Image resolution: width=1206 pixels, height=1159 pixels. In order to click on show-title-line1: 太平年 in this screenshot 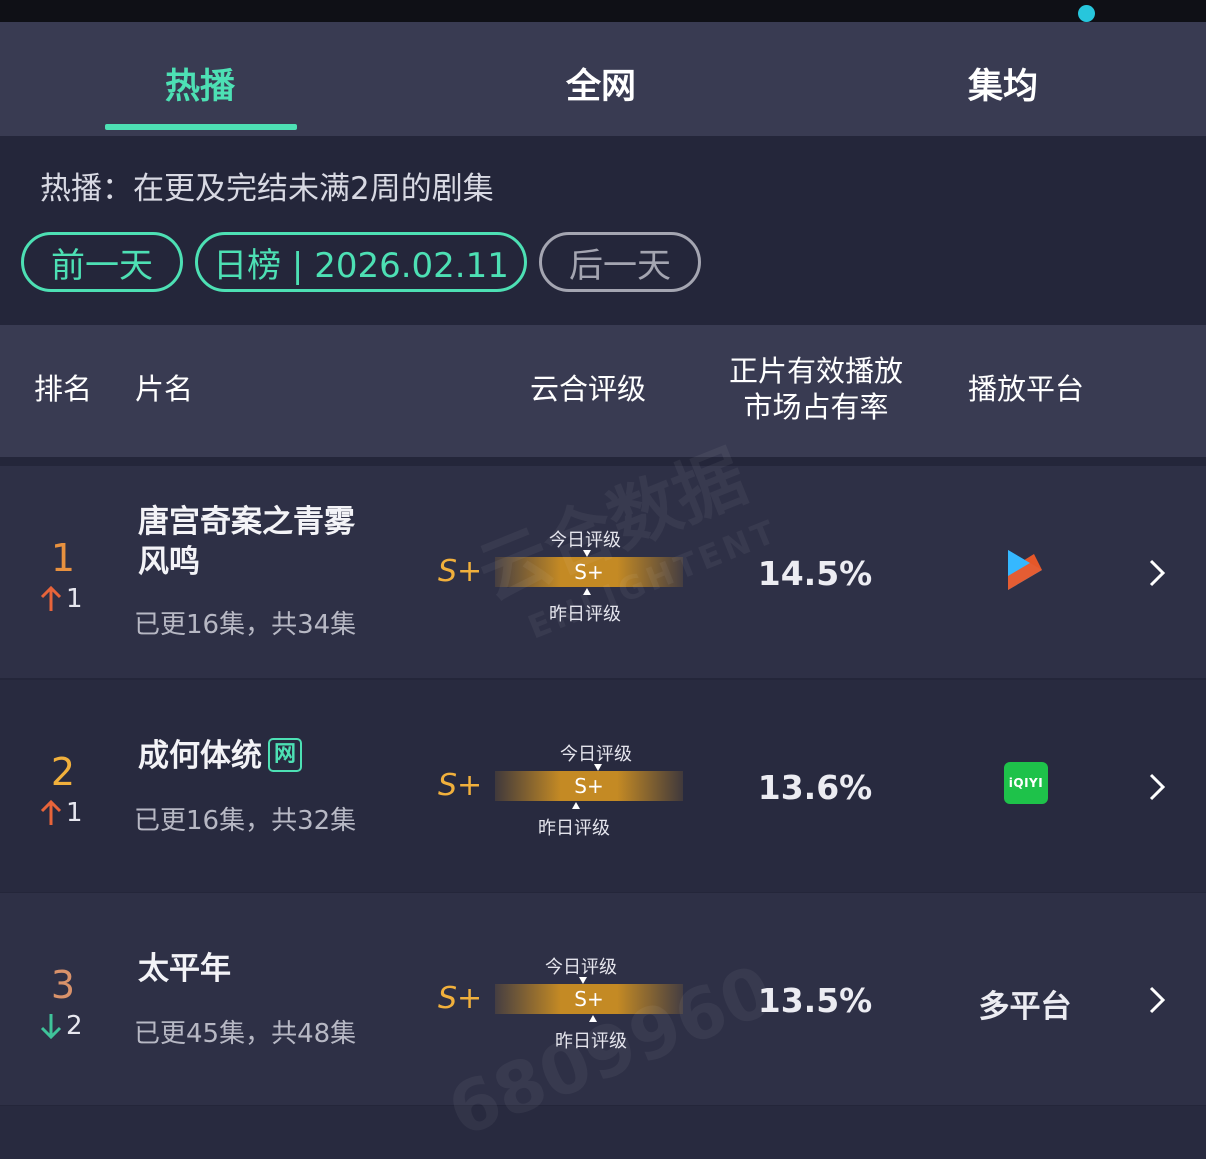, I will do `click(184, 969)`.